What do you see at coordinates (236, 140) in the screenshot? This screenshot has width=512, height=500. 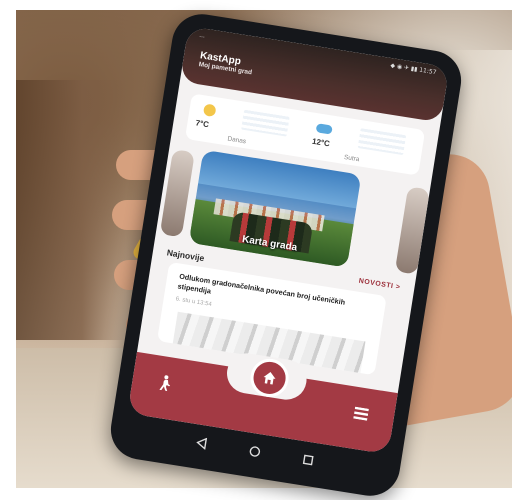 I see `weather-today-day: Danas` at bounding box center [236, 140].